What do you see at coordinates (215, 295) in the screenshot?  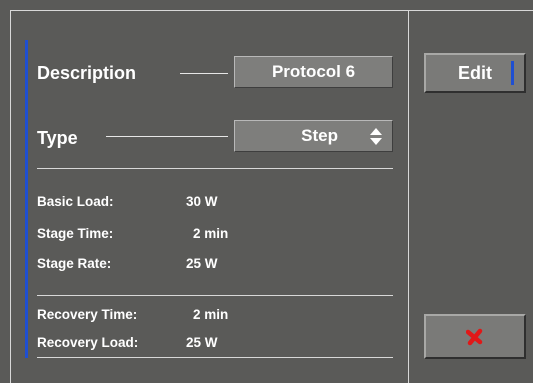 I see `divider-middle` at bounding box center [215, 295].